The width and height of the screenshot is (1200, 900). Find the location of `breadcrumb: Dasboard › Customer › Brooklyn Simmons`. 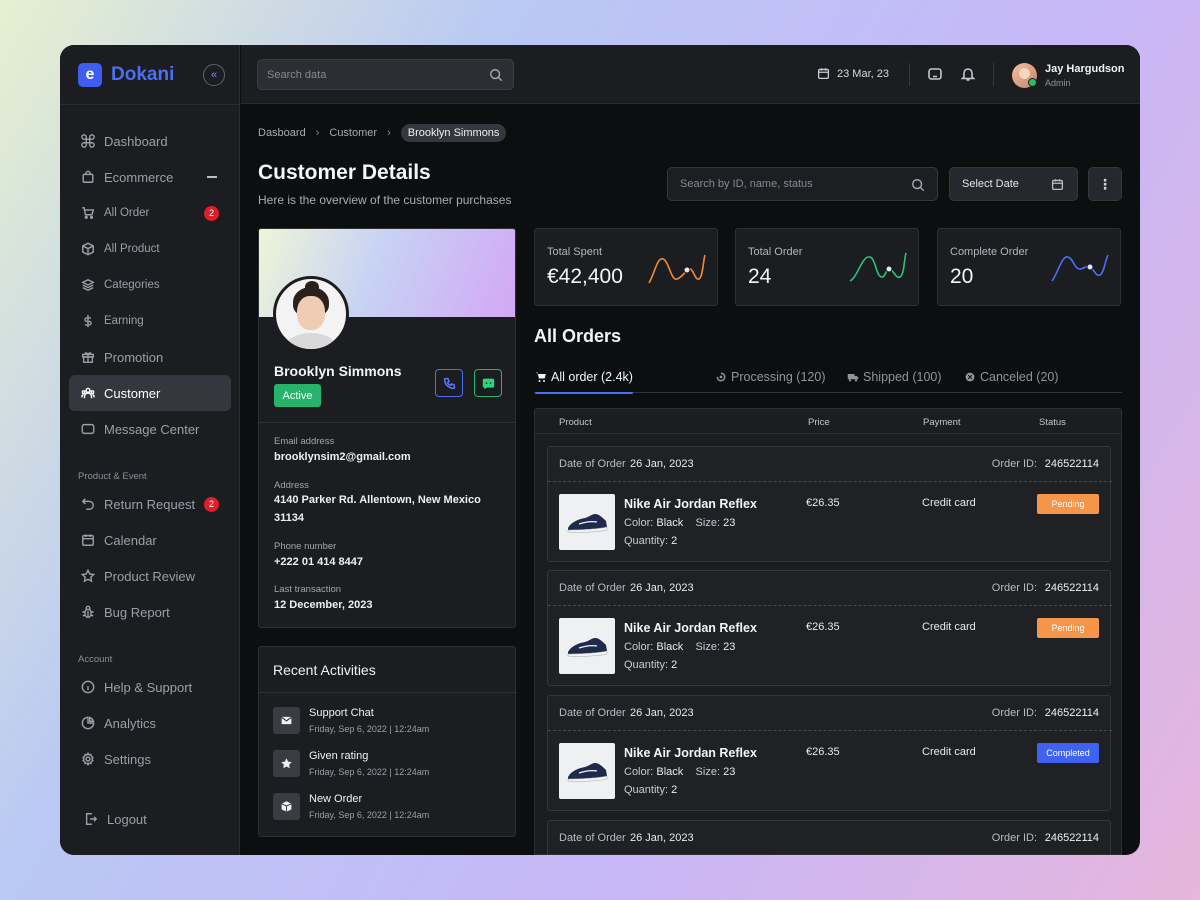

breadcrumb: Dasboard › Customer › Brooklyn Simmons is located at coordinates (382, 133).